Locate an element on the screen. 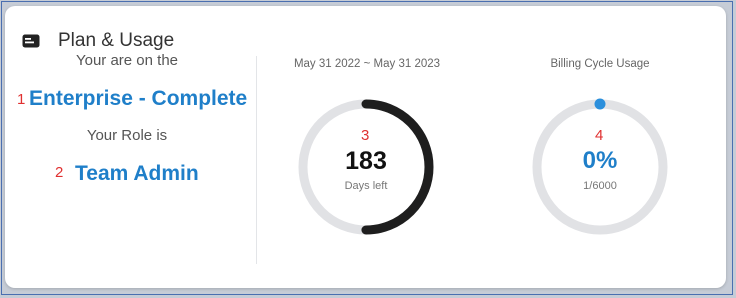 The width and height of the screenshot is (736, 298). section-divider is located at coordinates (256, 160).